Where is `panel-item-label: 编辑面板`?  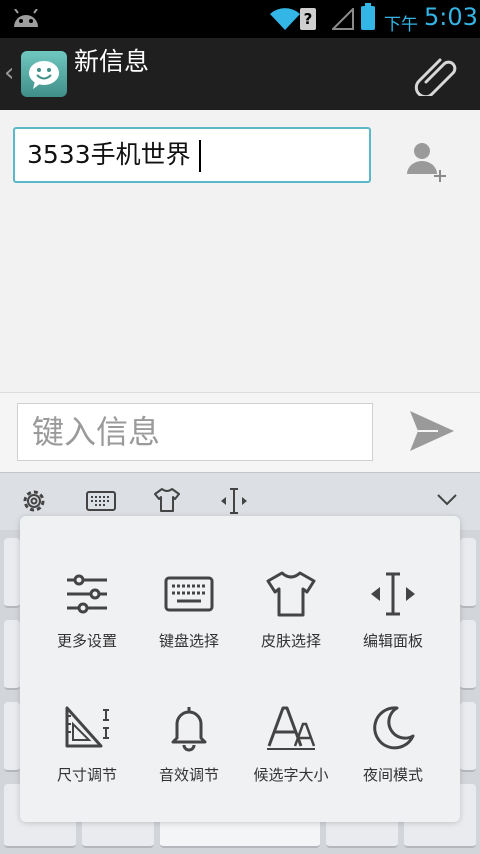 panel-item-label: 编辑面板 is located at coordinates (392, 641).